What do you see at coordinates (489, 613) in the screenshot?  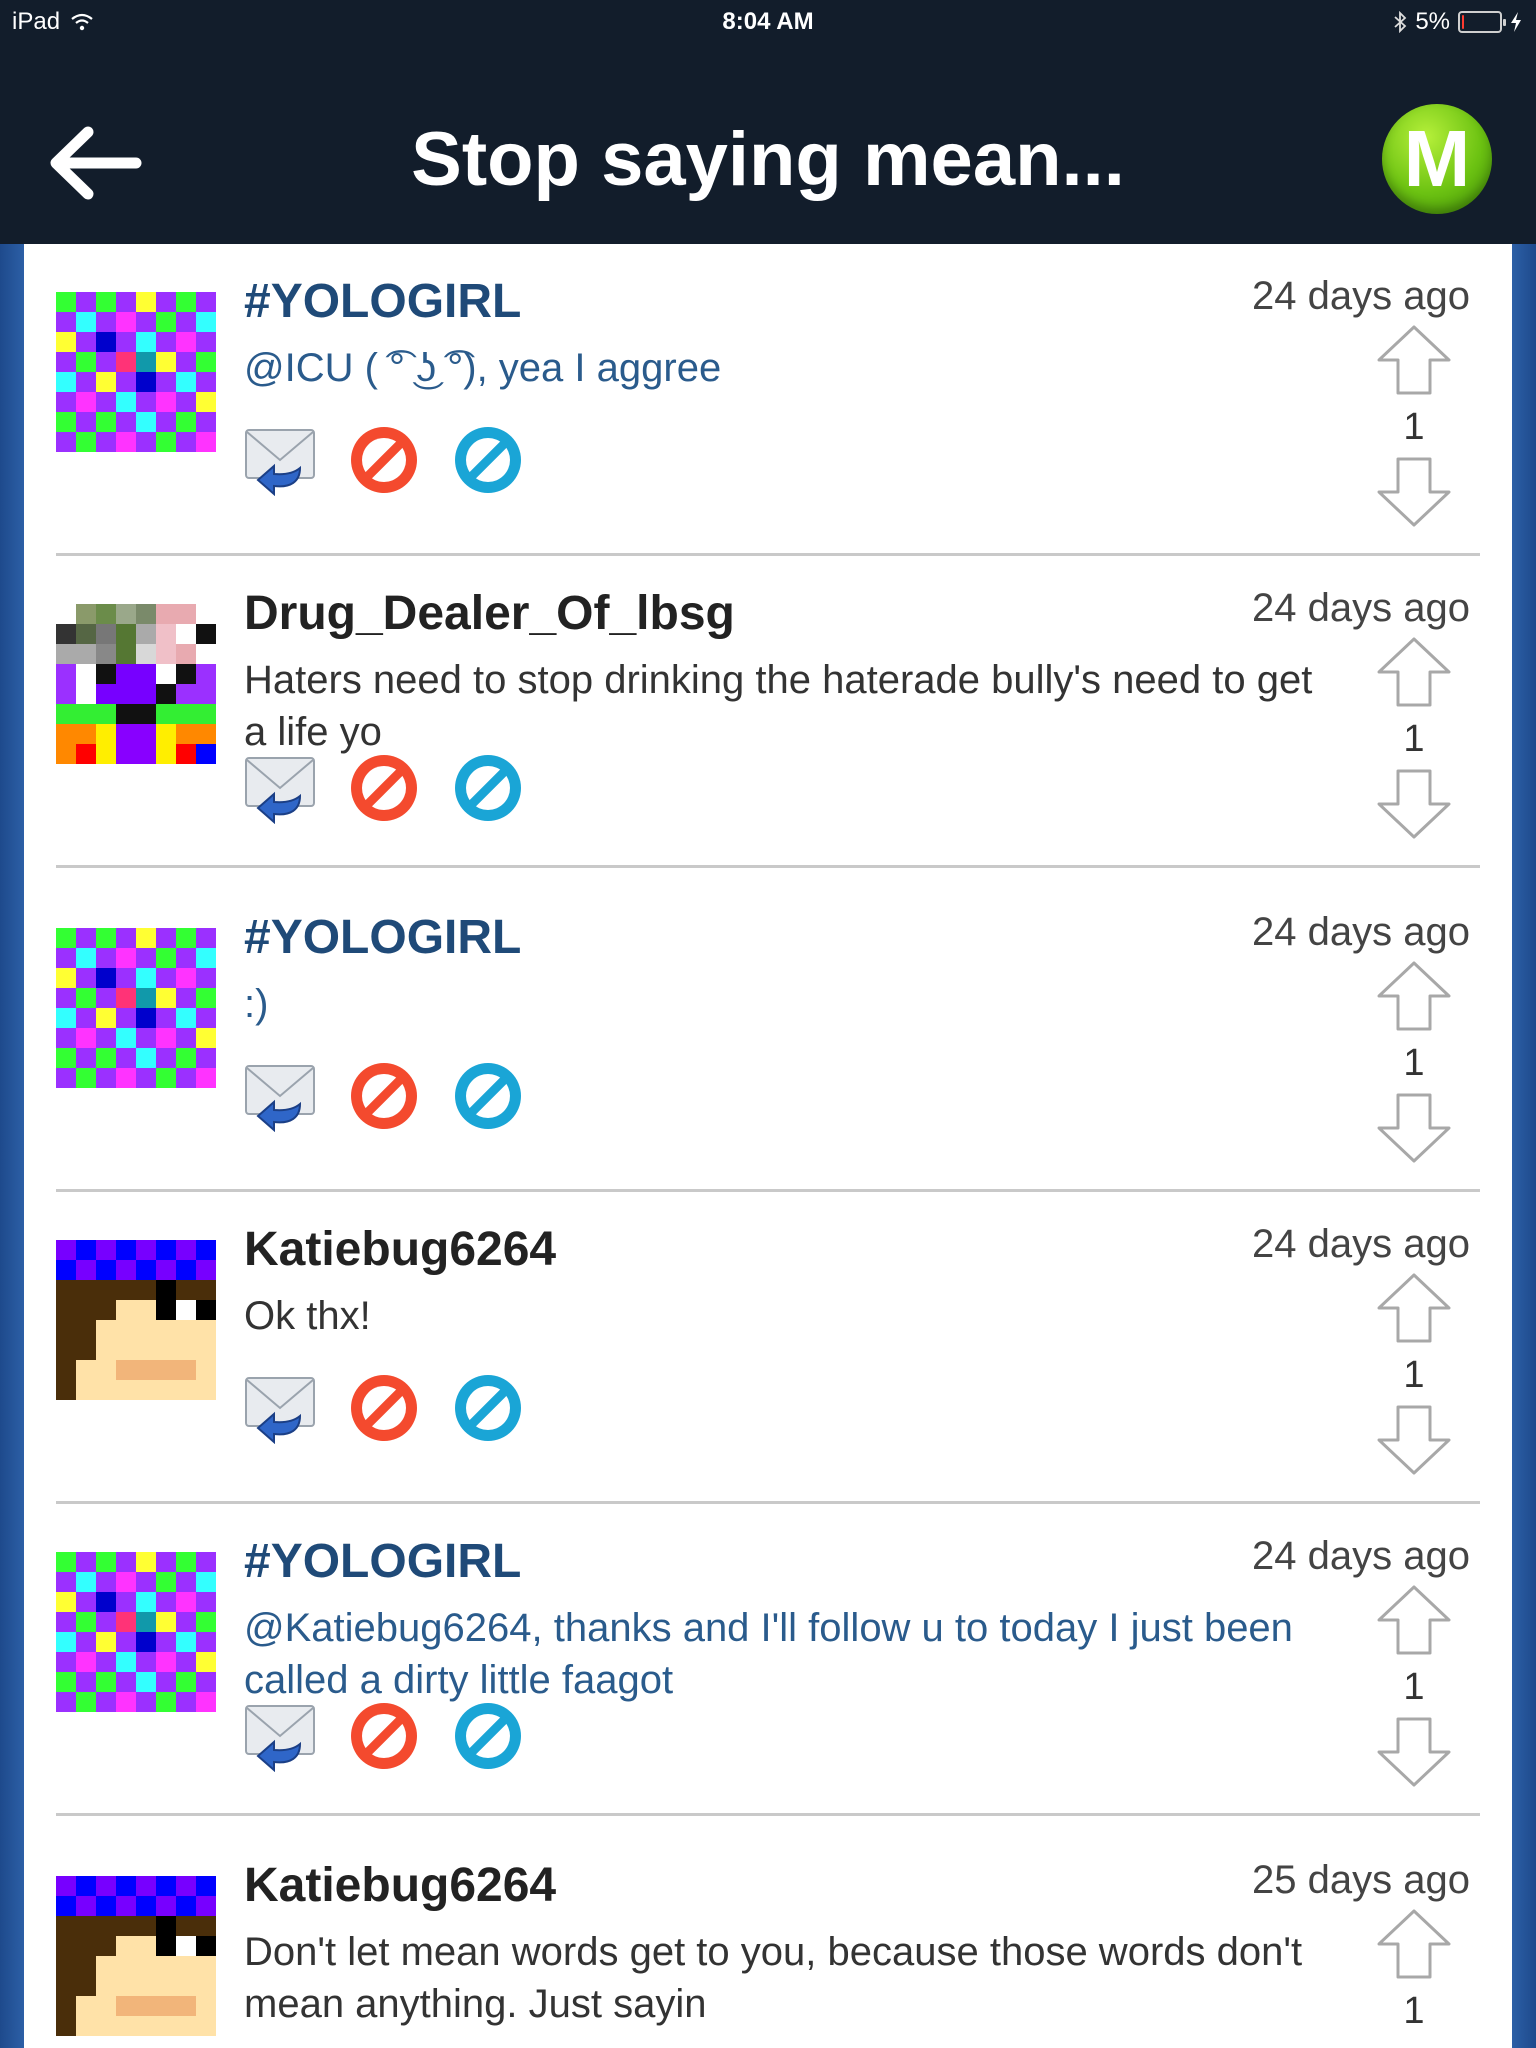 I see `comment-username: Drug_Dealer_Of_lbsg` at bounding box center [489, 613].